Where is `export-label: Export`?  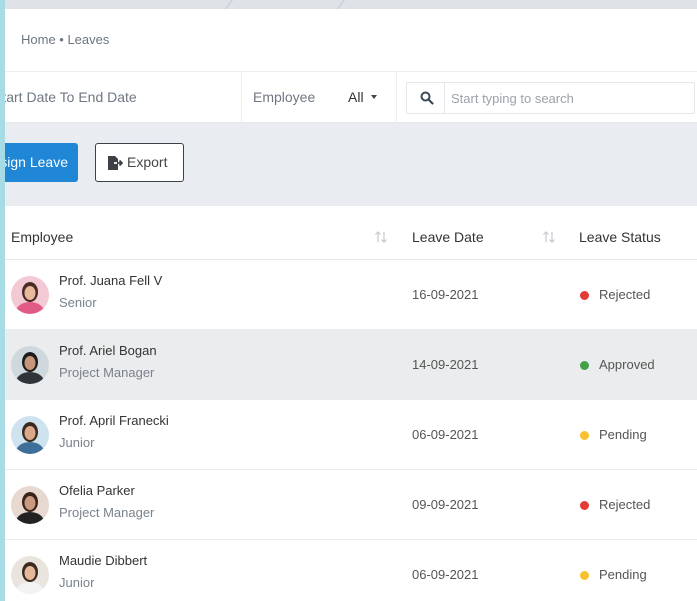 export-label: Export is located at coordinates (147, 162).